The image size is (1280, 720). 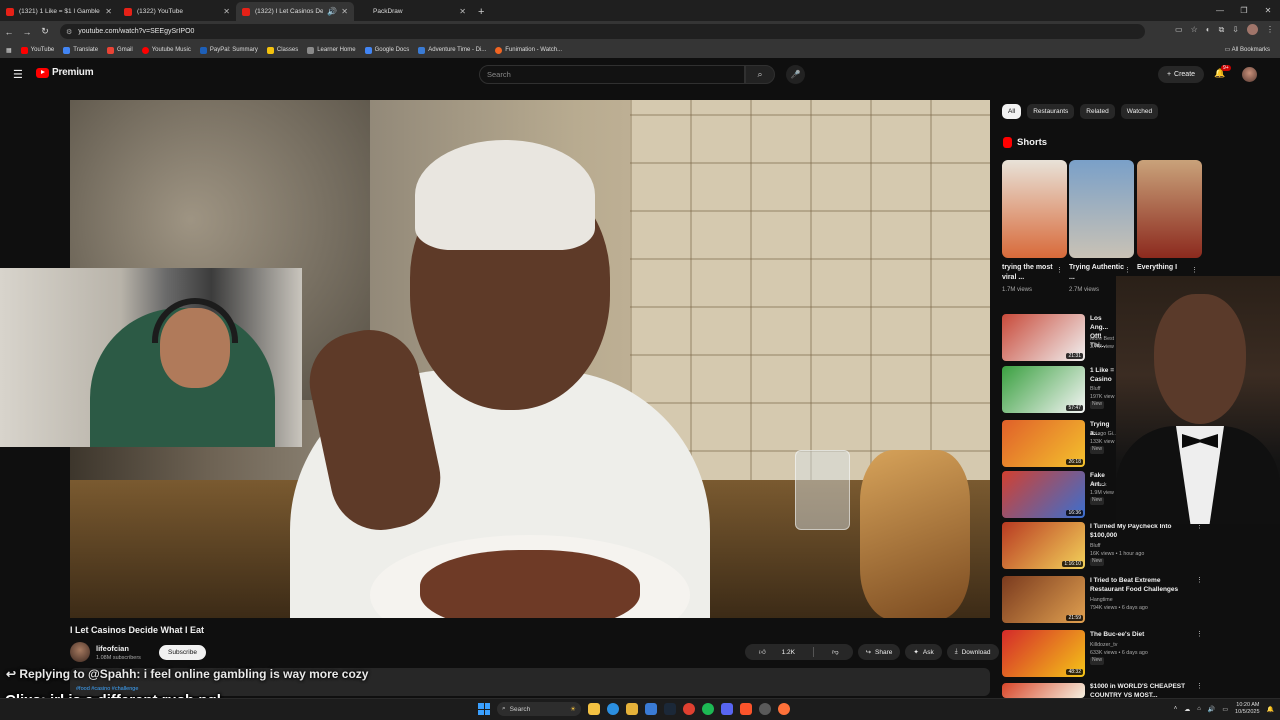 What do you see at coordinates (539, 709) in the screenshot?
I see `taskbar-search: ⌕ Search ☀` at bounding box center [539, 709].